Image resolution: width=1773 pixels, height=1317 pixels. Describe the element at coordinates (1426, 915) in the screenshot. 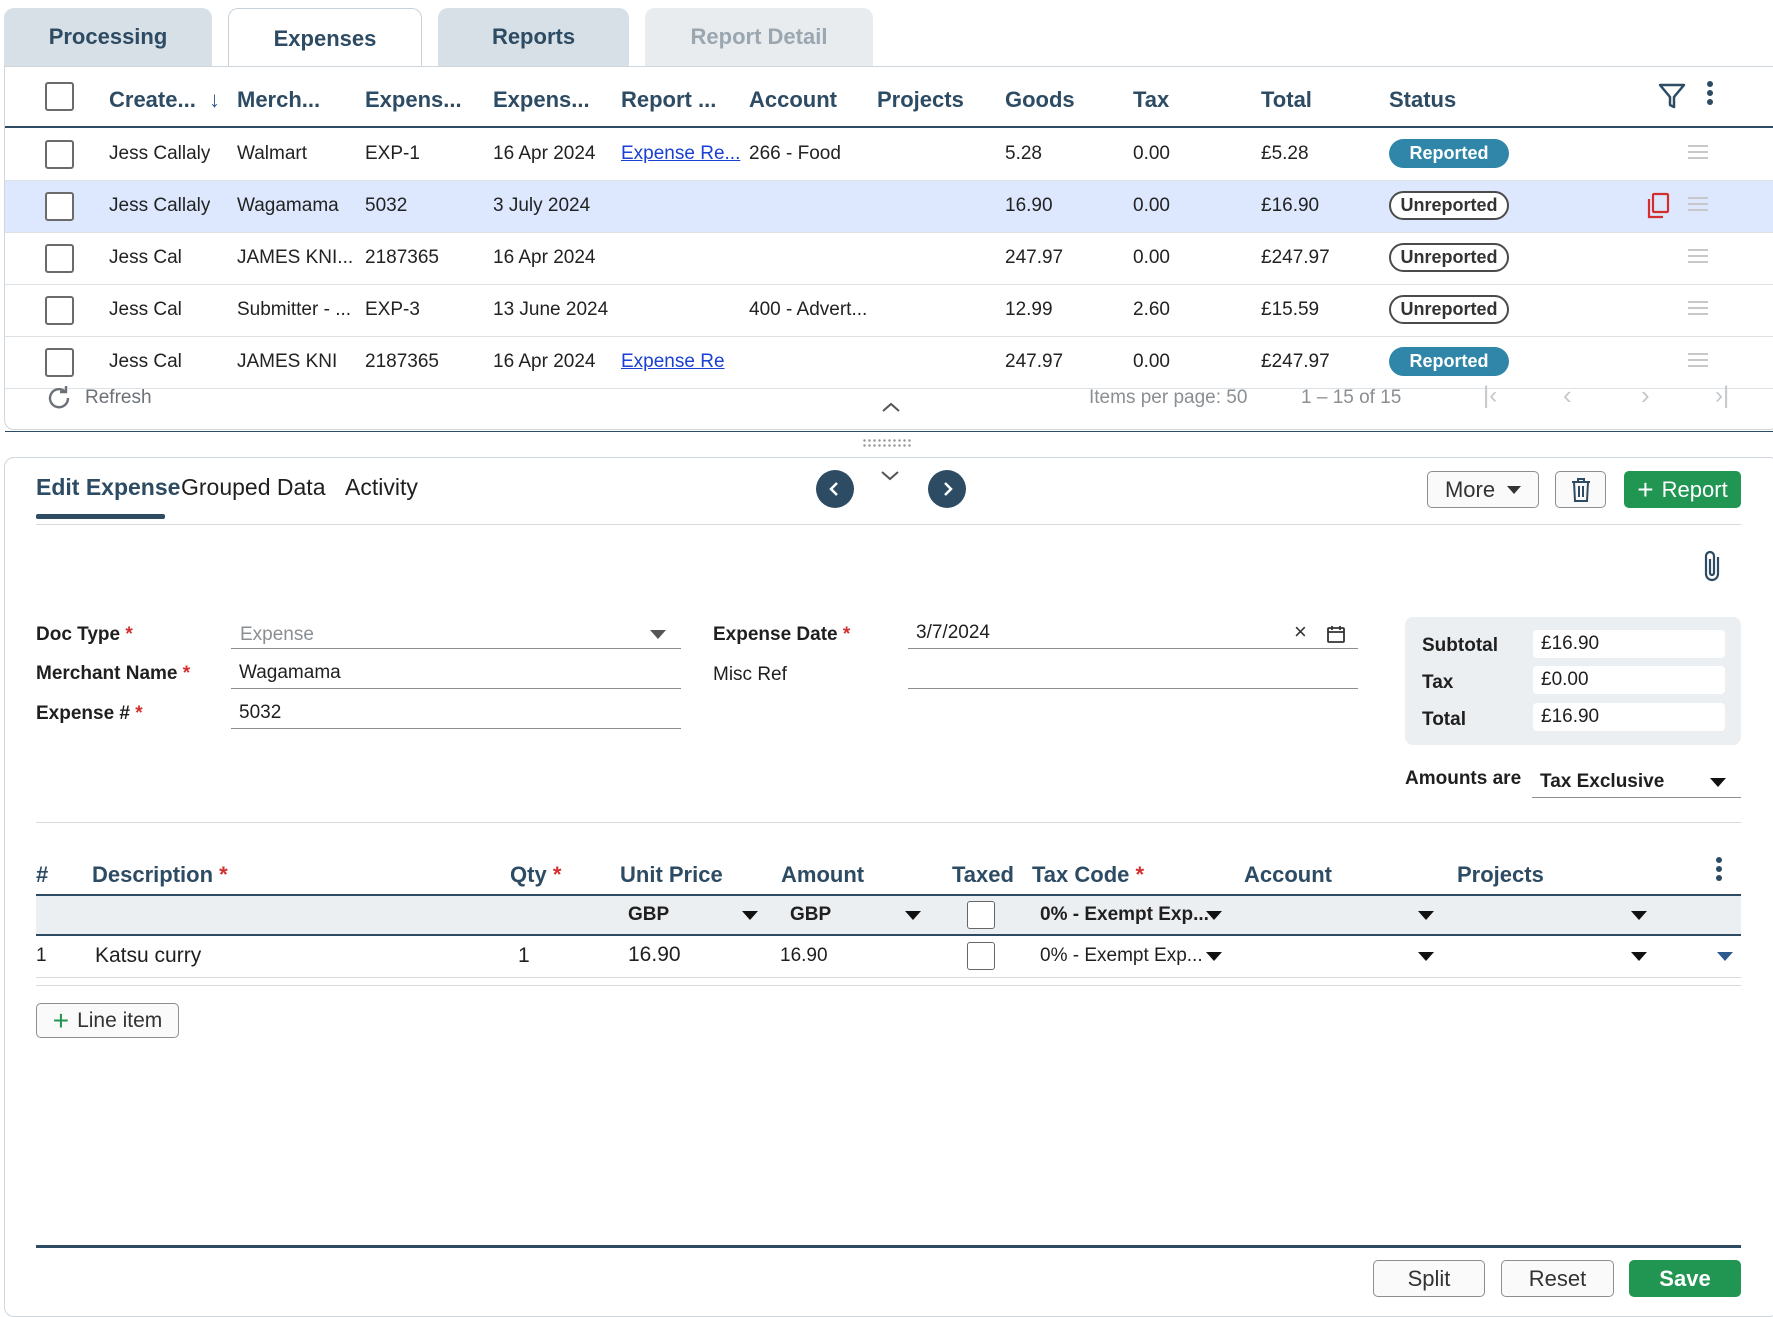

I see `default-account-caret-icon` at that location.